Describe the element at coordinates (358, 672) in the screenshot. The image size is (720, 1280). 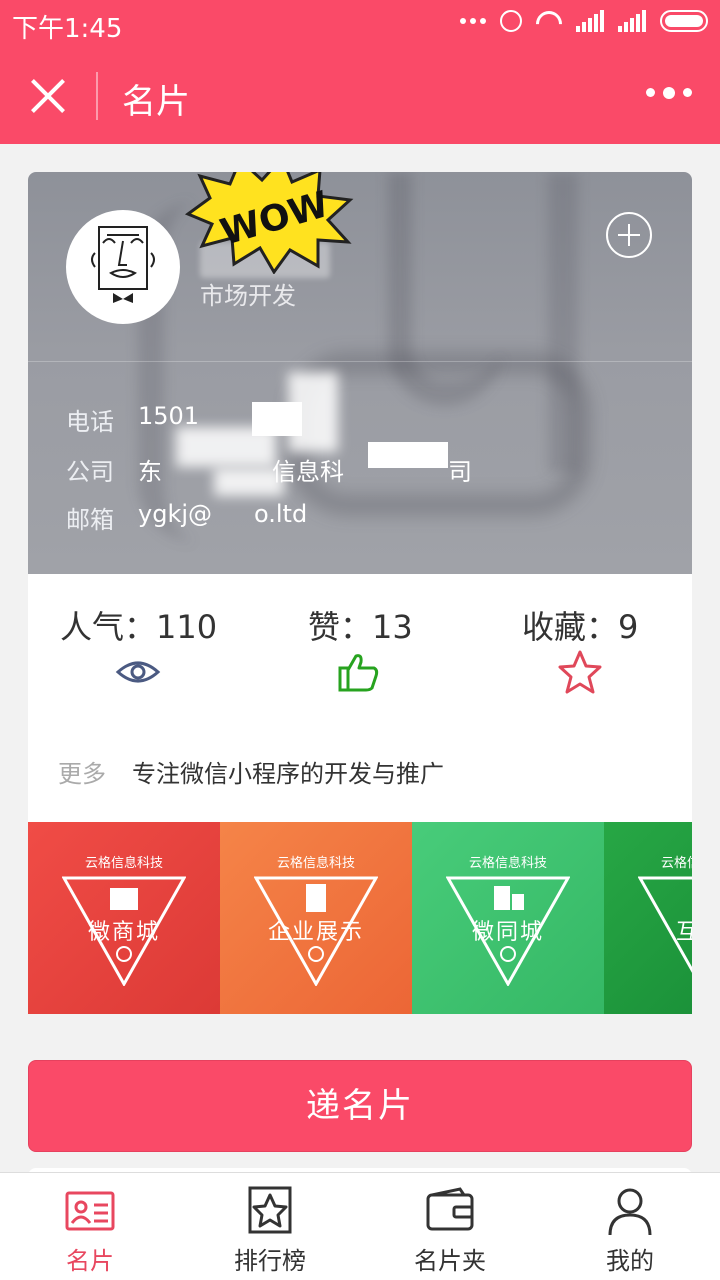
I see `thumbs-up-icon` at that location.